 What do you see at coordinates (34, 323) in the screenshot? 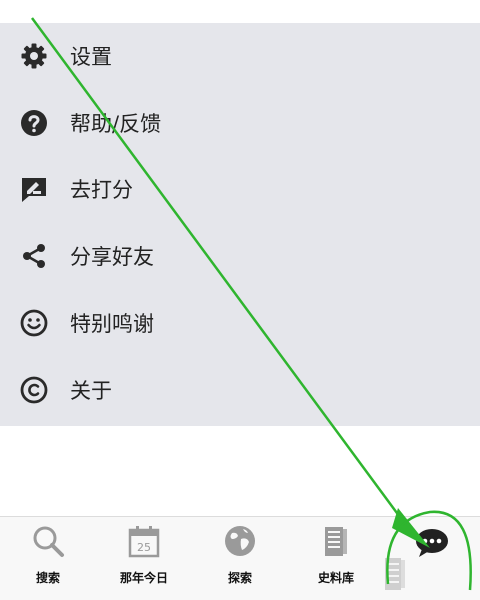
I see `smile-icon` at bounding box center [34, 323].